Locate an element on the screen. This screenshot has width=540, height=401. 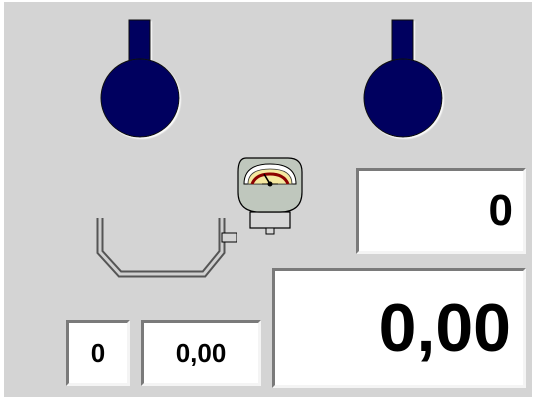
balance-pan-icon is located at coordinates (164, 248).